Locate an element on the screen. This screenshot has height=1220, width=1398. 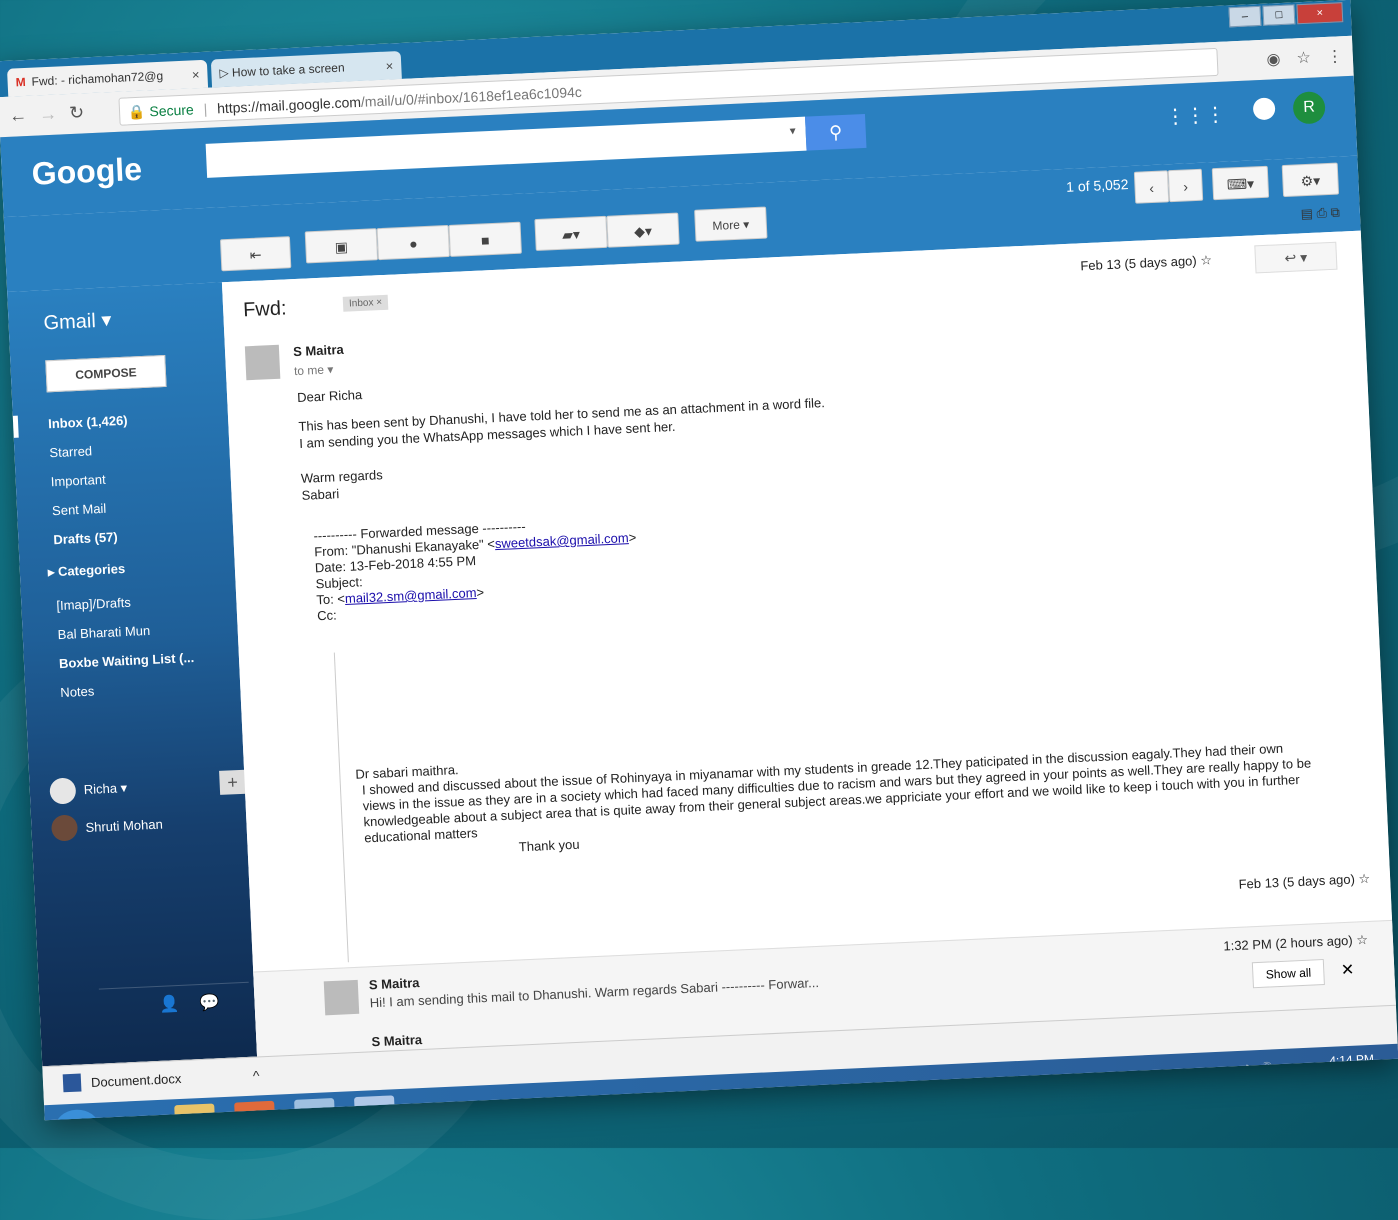
search-button: ⚲ is located at coordinates (835, 132).